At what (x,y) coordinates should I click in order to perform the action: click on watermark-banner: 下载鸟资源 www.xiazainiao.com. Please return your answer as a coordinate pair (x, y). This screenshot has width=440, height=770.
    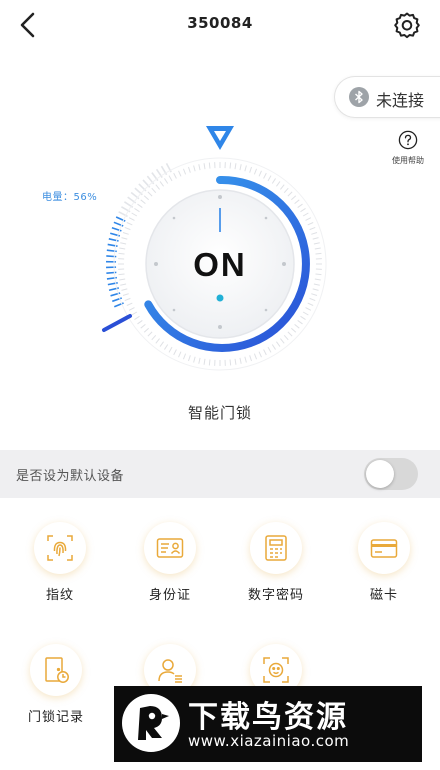
    Looking at the image, I should click on (268, 724).